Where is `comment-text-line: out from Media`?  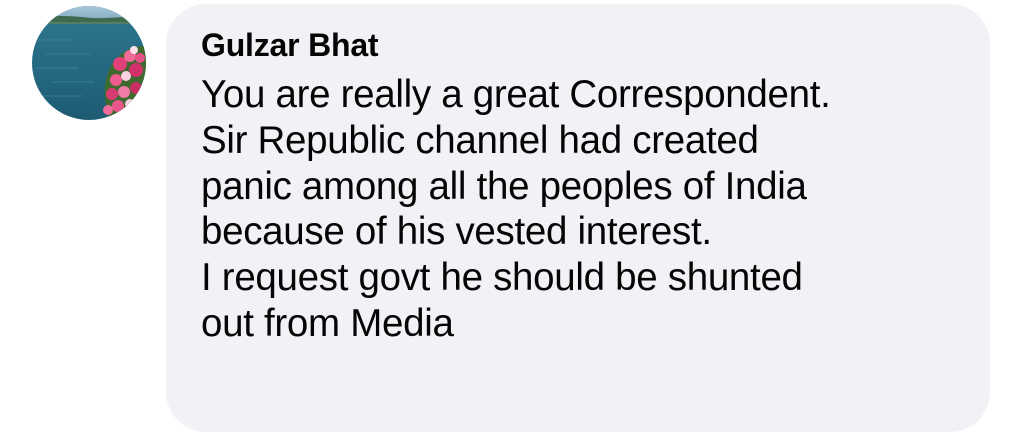 comment-text-line: out from Media is located at coordinates (327, 323).